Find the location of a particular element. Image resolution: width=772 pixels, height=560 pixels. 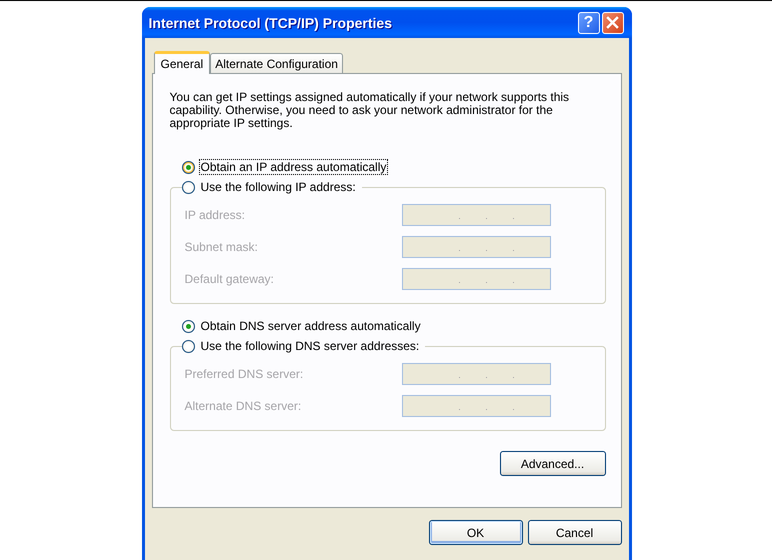

close-icon is located at coordinates (612, 22).